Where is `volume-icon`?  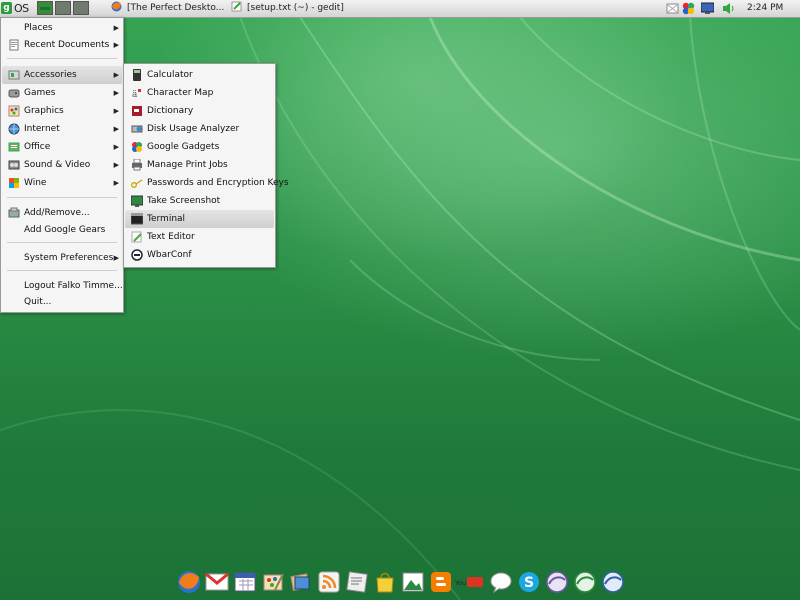 volume-icon is located at coordinates (728, 8).